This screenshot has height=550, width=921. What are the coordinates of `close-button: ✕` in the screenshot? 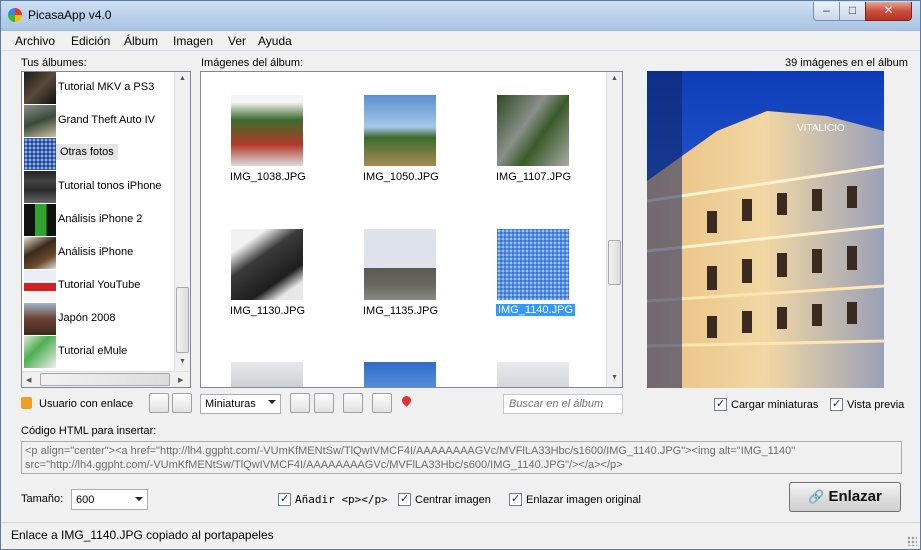 It's located at (888, 11).